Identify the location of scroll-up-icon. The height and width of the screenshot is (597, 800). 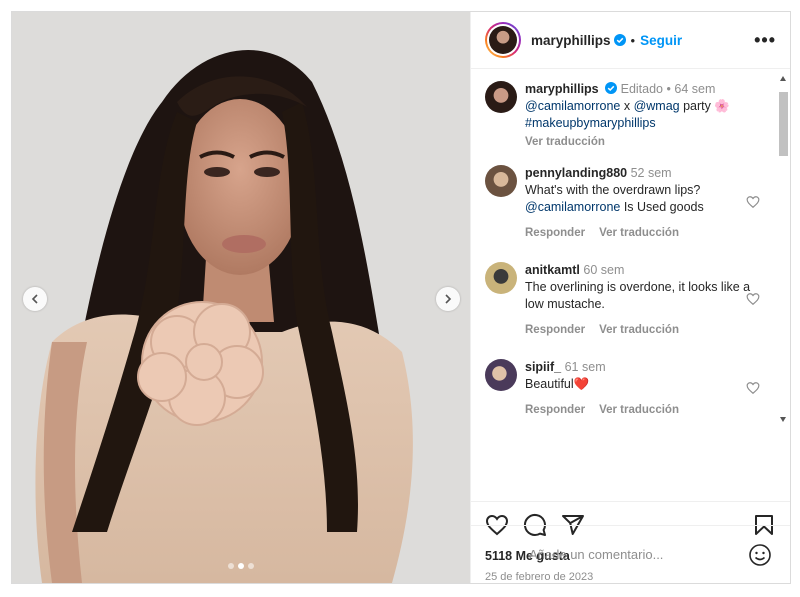
(783, 78).